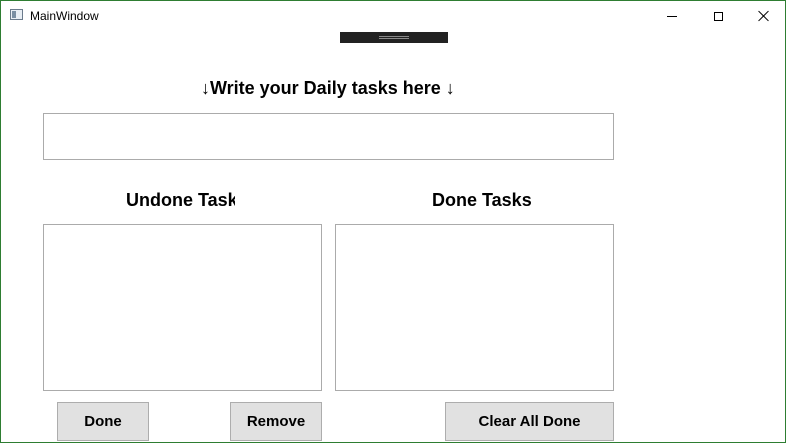 The width and height of the screenshot is (786, 443). I want to click on toolbar-drag-handle, so click(394, 37).